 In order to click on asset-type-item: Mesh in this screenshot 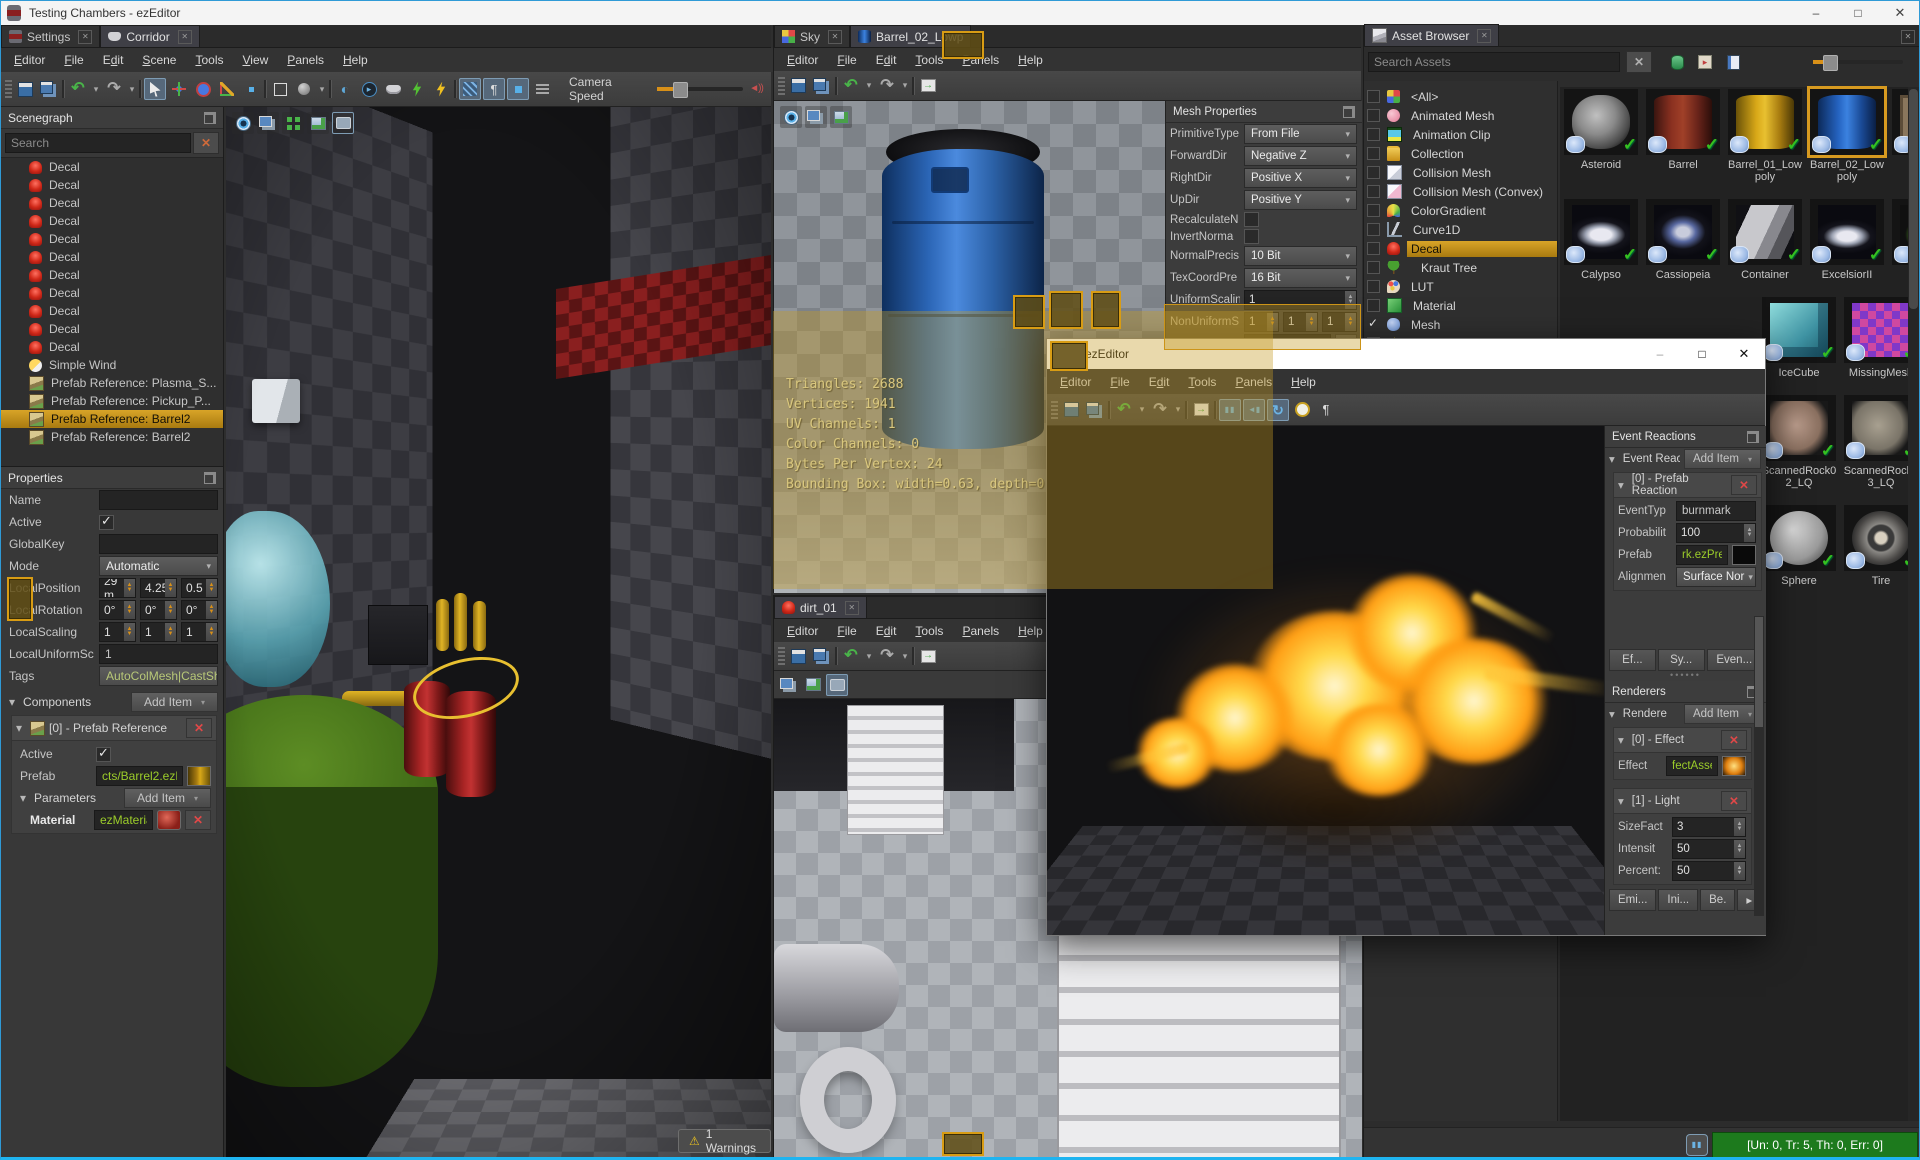, I will do `click(1460, 324)`.